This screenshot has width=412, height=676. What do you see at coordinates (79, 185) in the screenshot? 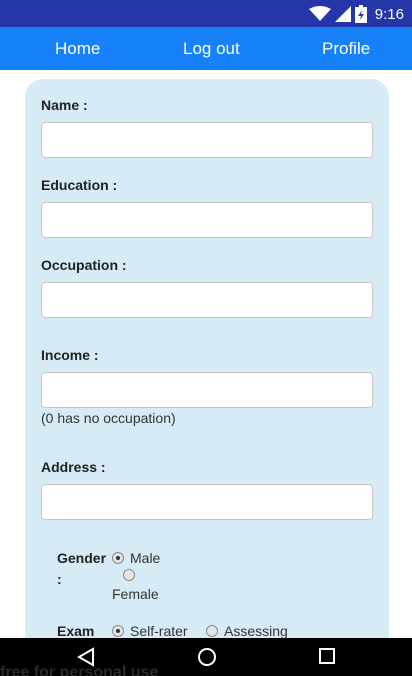
I see `education-label: Education :` at bounding box center [79, 185].